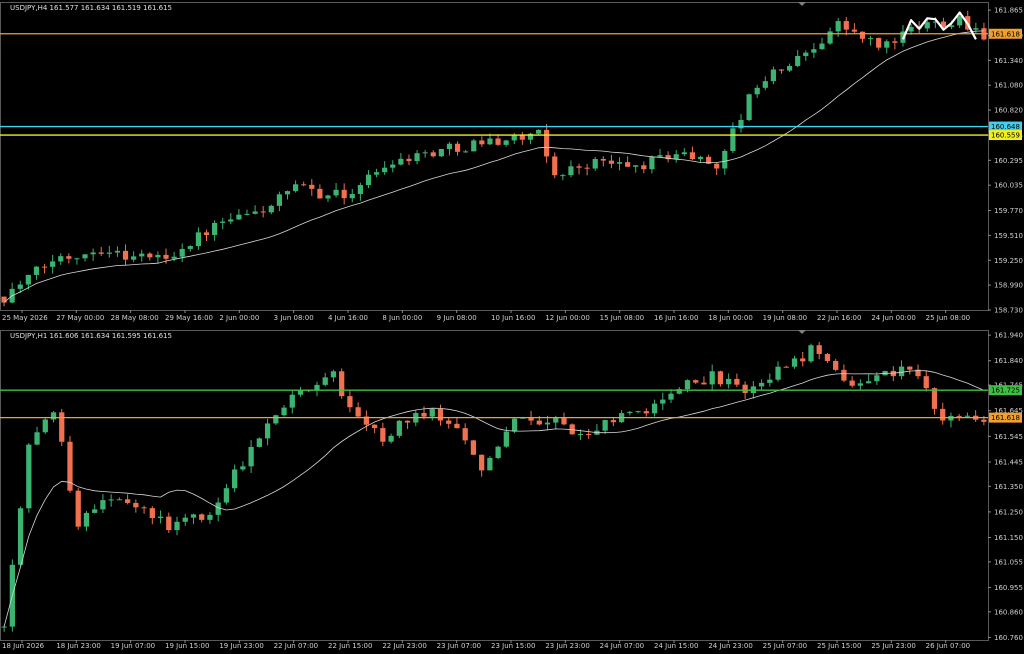  What do you see at coordinates (1008, 462) in the screenshot?
I see `y-tick-label: 161.445` at bounding box center [1008, 462].